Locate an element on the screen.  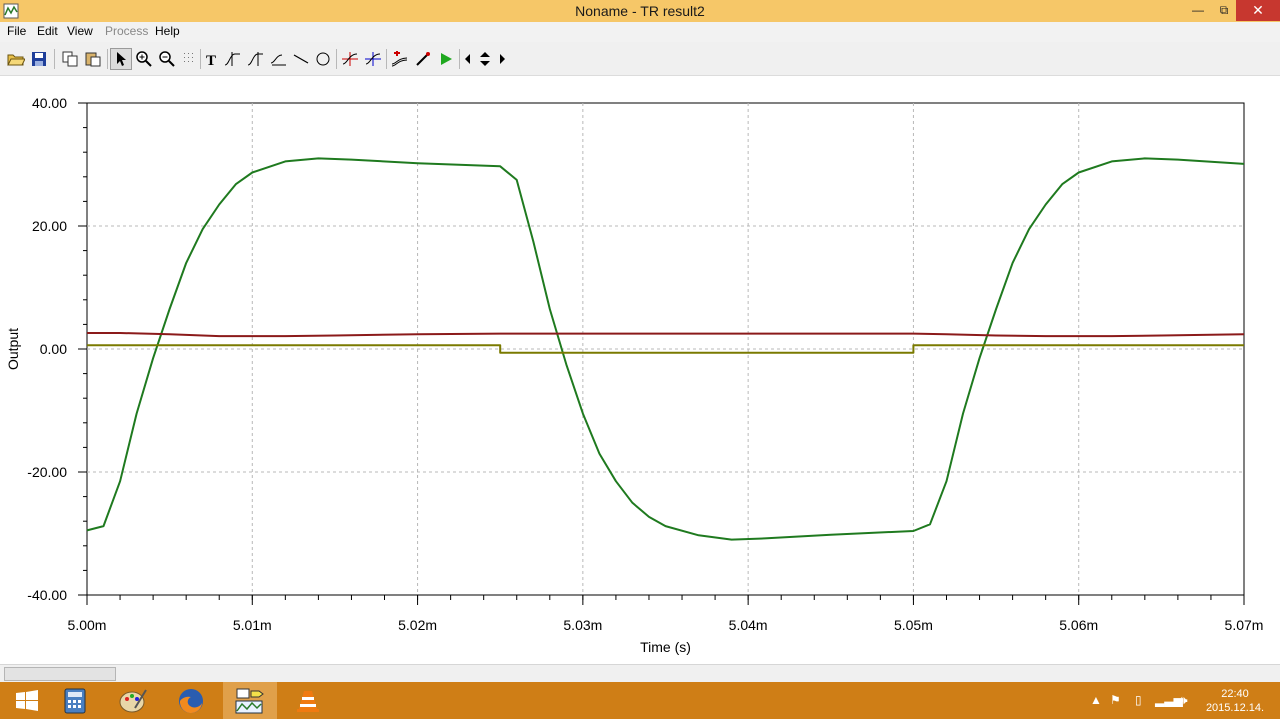
cursor-a-icon is located at coordinates (233, 59).